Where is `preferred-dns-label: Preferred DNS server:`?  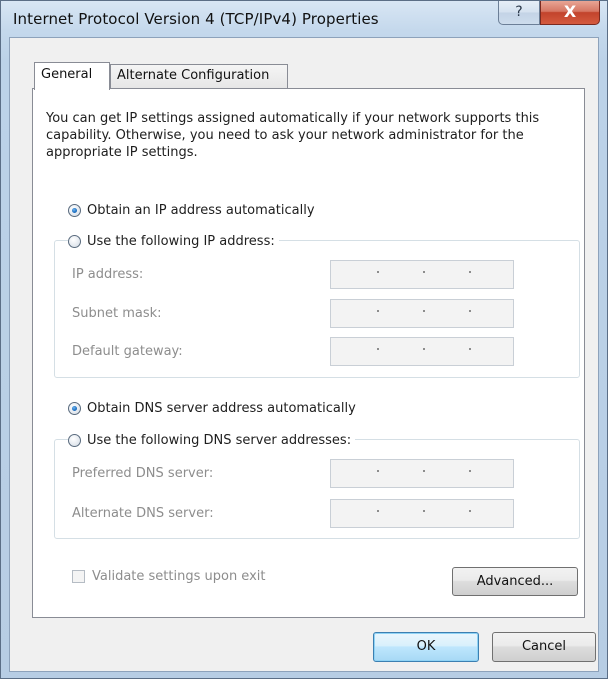
preferred-dns-label: Preferred DNS server: is located at coordinates (143, 473).